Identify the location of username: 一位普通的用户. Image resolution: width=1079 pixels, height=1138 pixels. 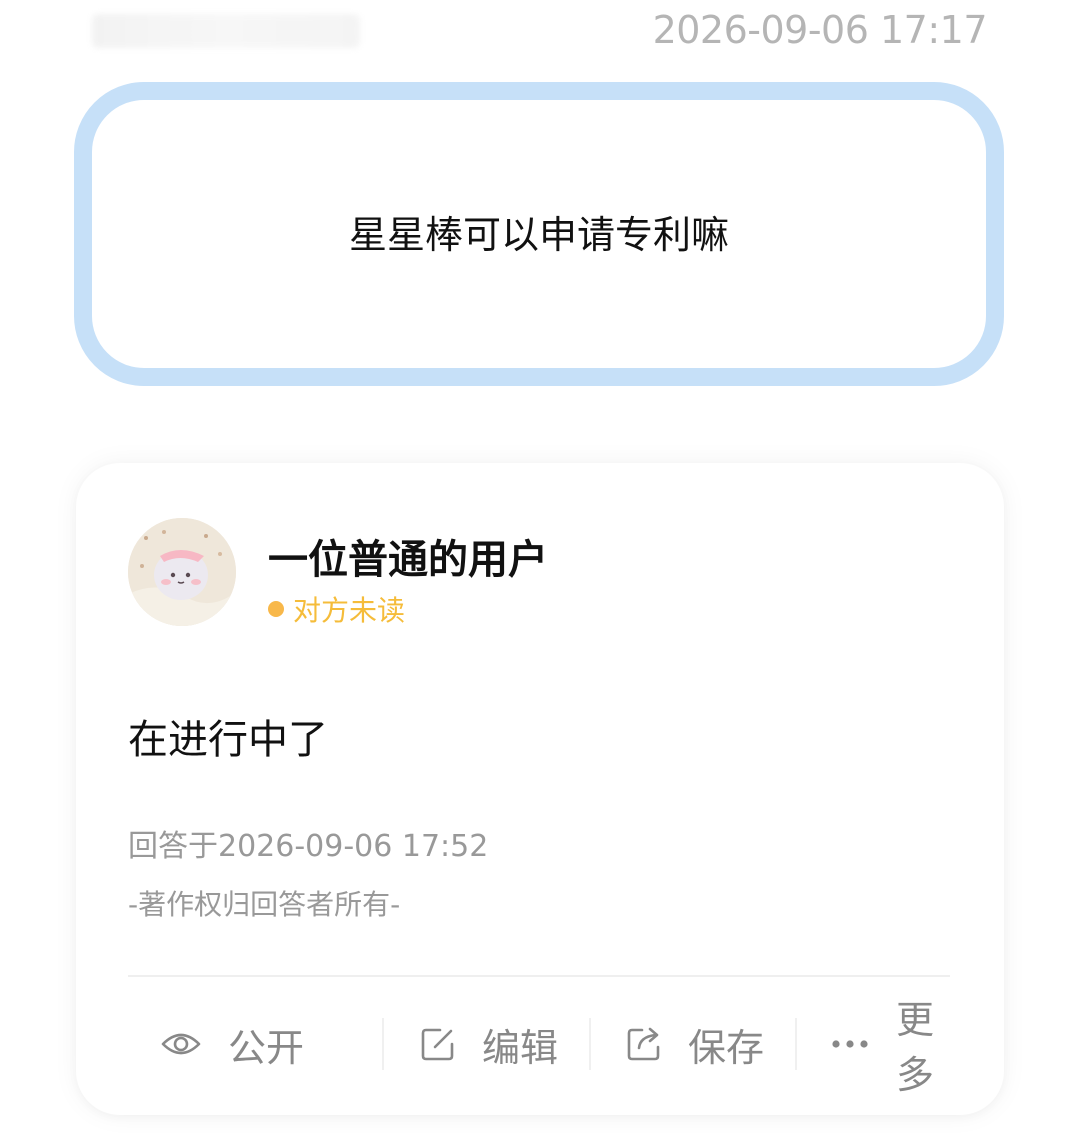
(408, 556).